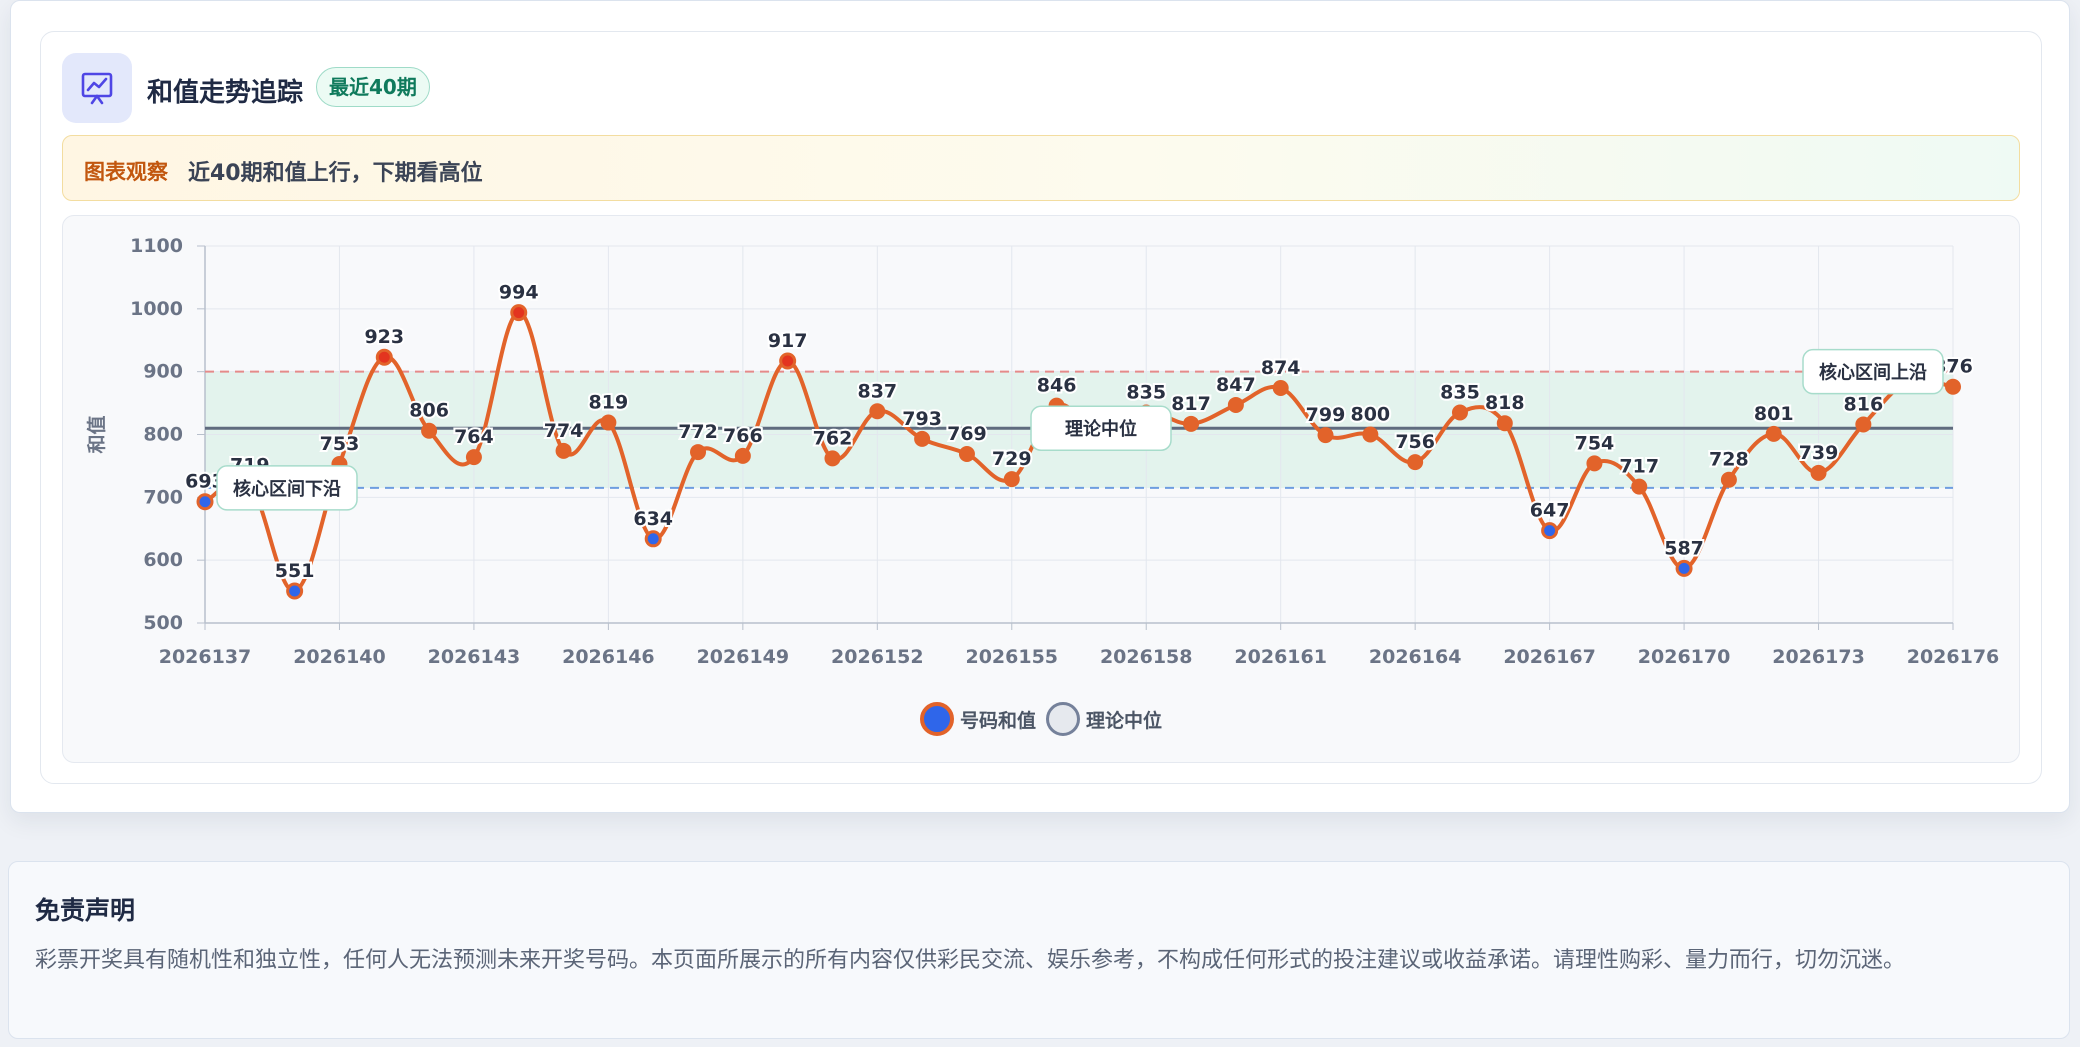 This screenshot has width=2080, height=1047. I want to click on chart-trend-icon, so click(97, 88).